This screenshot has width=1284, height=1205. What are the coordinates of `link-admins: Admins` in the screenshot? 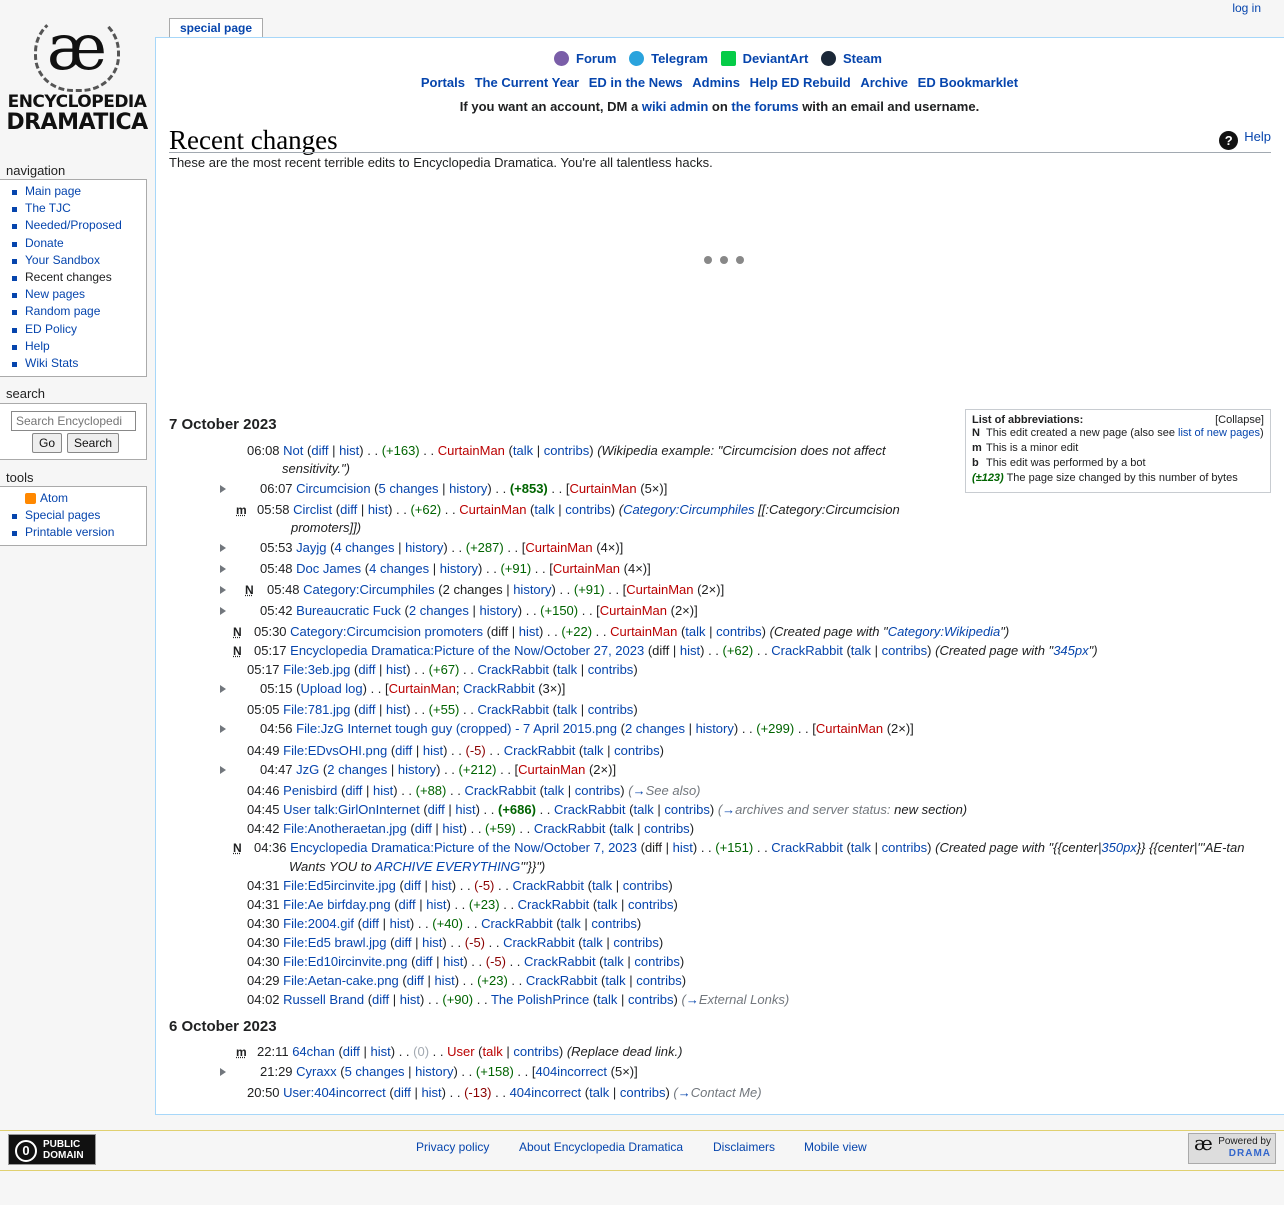 It's located at (716, 82).